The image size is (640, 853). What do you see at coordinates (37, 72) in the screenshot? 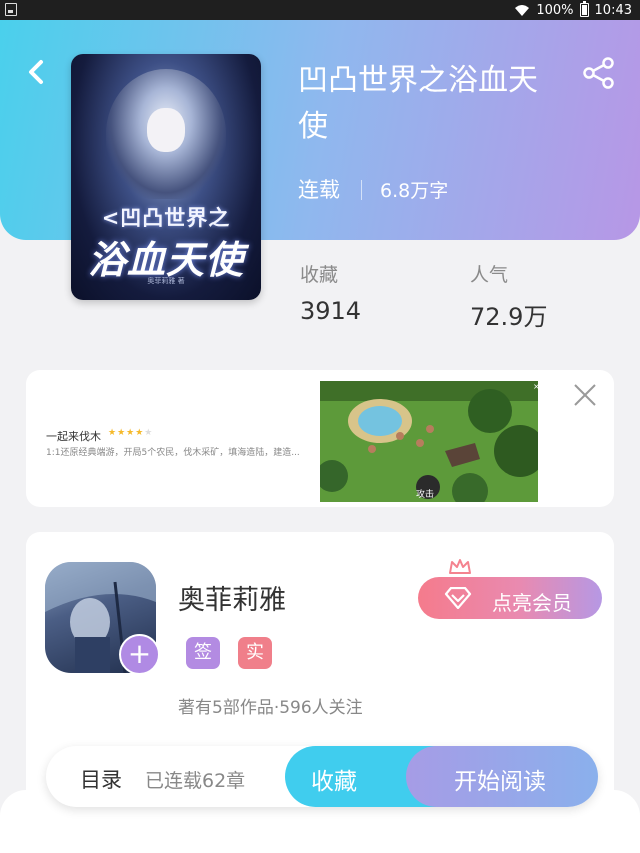
I see `back-icon` at bounding box center [37, 72].